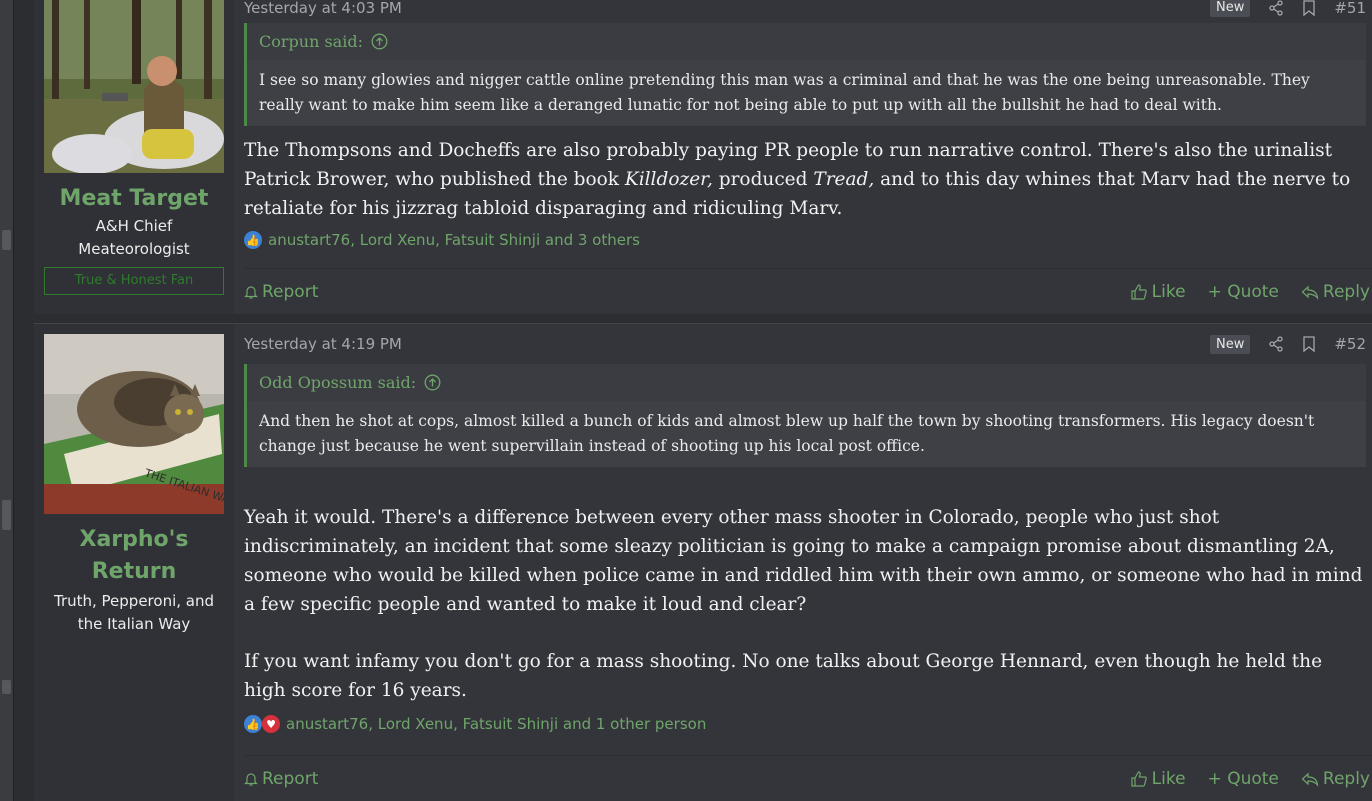  Describe the element at coordinates (133, 601) in the screenshot. I see `user-title: Truth, Pepperoni, and` at that location.